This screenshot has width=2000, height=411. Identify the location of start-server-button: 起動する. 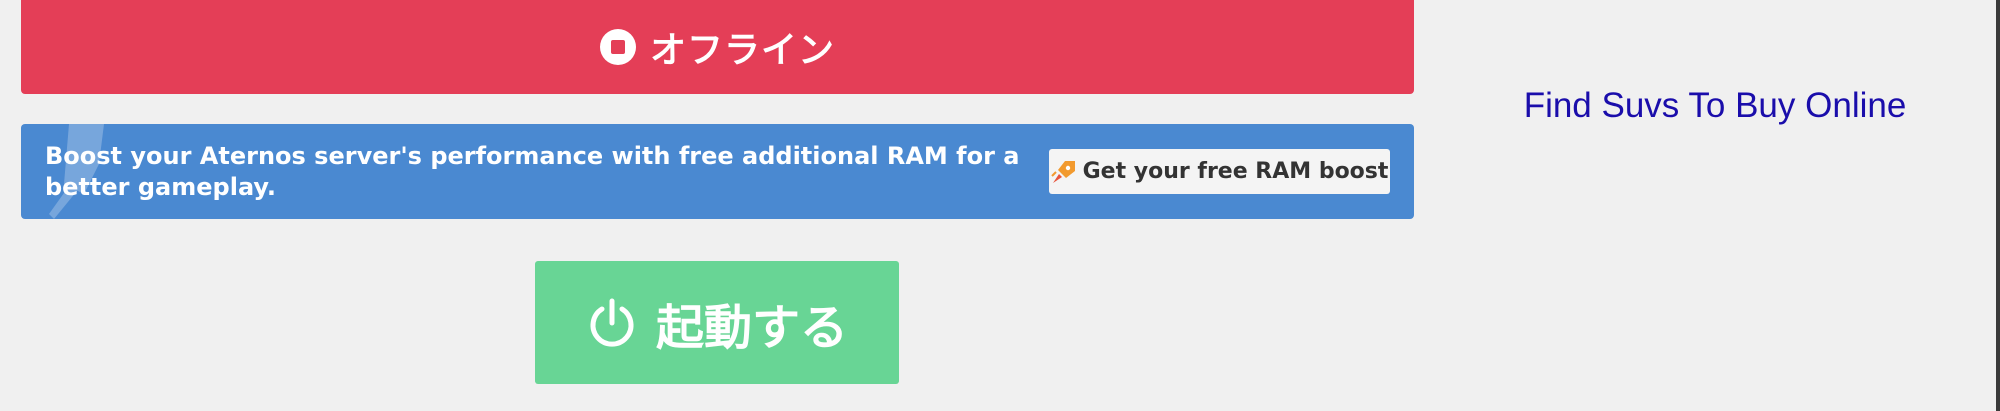
(717, 322).